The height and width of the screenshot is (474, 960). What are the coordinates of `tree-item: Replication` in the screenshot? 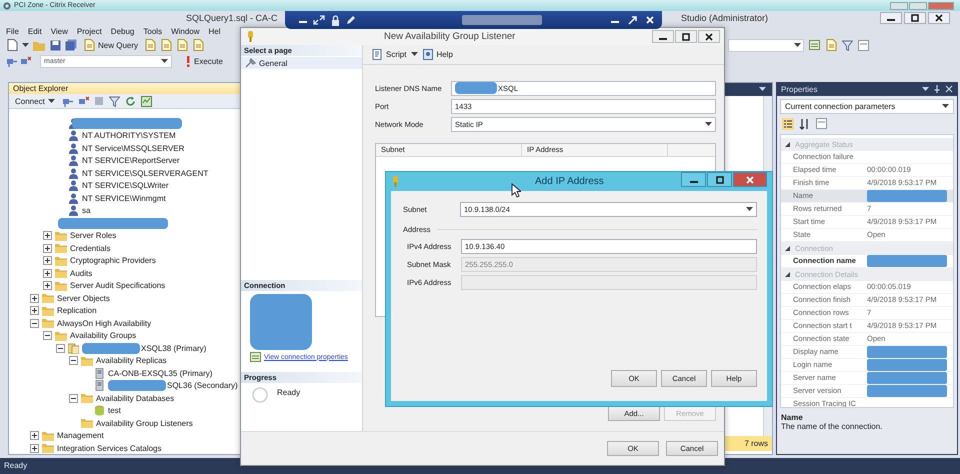 It's located at (77, 311).